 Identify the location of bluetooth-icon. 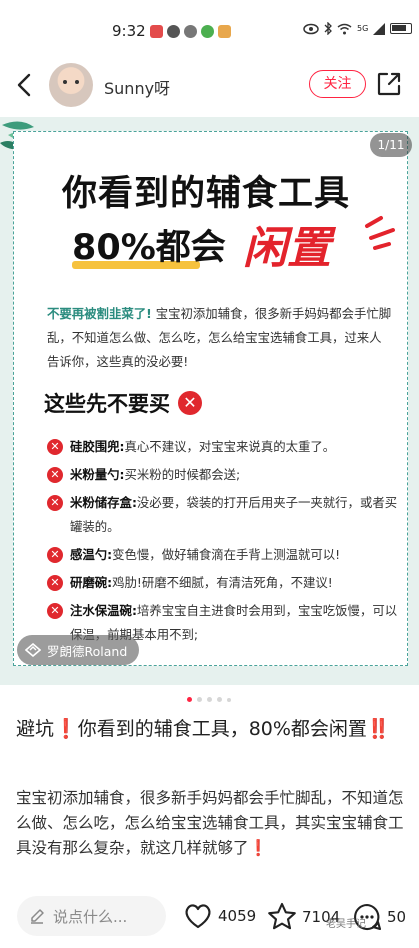
(328, 28).